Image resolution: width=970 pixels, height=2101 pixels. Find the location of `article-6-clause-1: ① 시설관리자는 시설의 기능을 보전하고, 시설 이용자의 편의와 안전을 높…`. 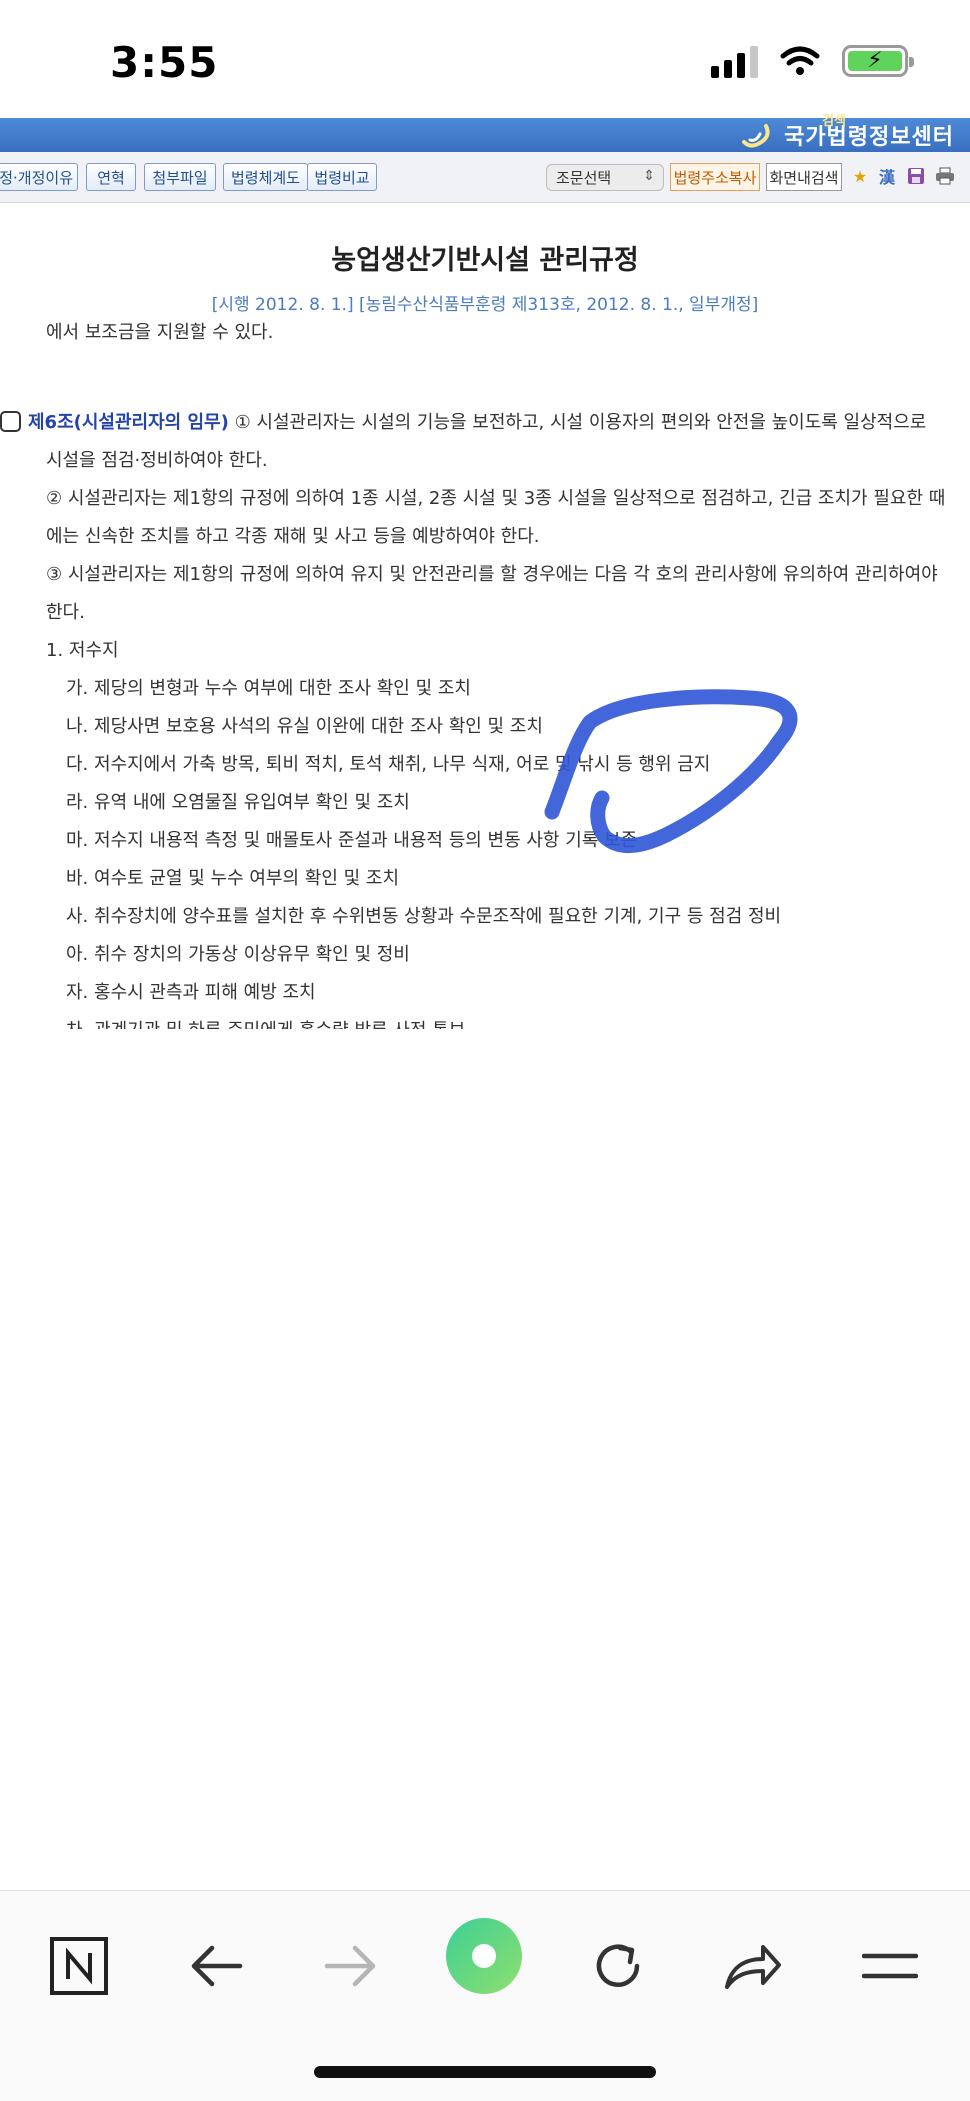

article-6-clause-1: ① 시설관리자는 시설의 기능을 보전하고, 시설 이용자의 편의와 안전을 높… is located at coordinates (577, 422).